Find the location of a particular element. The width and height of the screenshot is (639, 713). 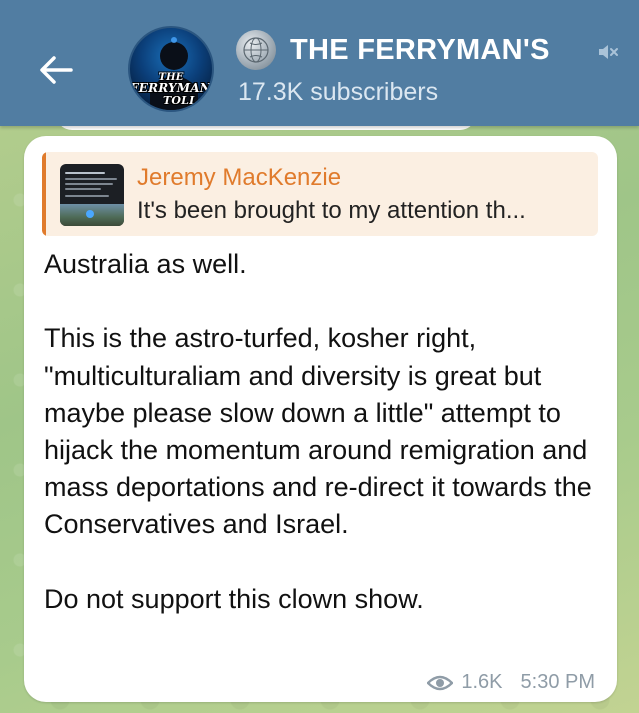

message-paragraph: Australia as well. is located at coordinates (145, 264).